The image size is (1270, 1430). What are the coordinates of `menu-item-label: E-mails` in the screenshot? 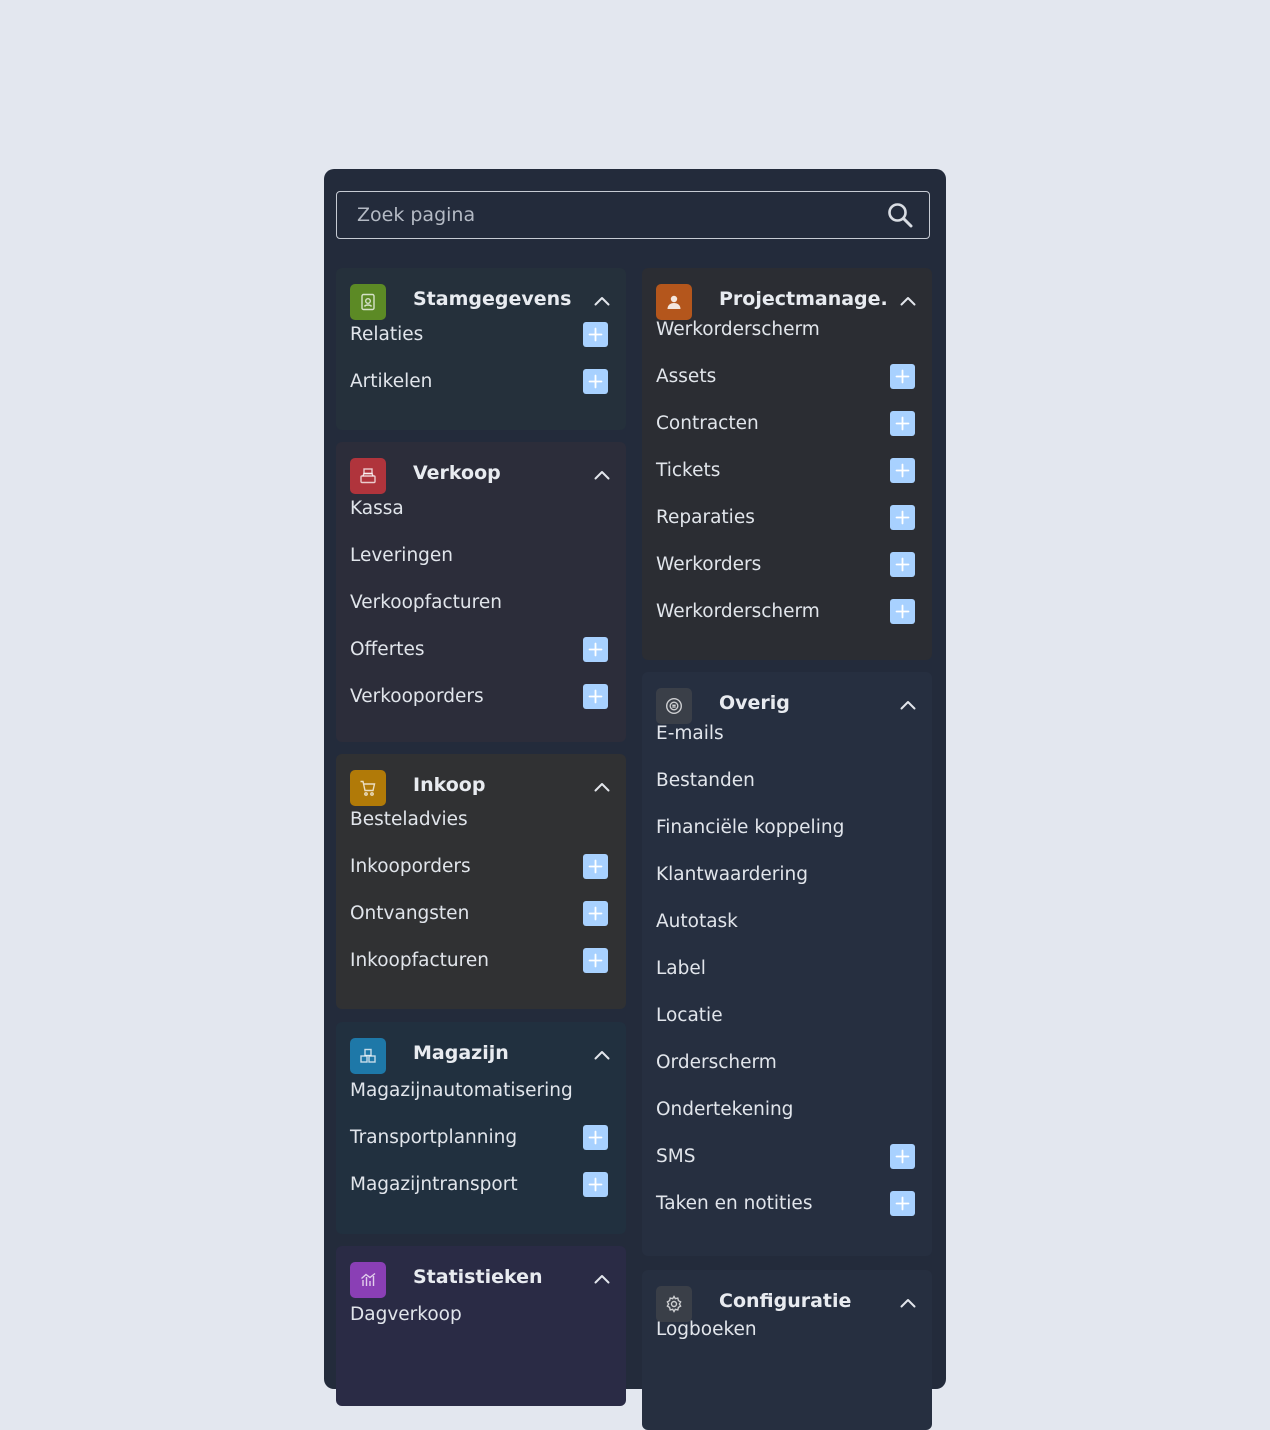 It's located at (690, 733).